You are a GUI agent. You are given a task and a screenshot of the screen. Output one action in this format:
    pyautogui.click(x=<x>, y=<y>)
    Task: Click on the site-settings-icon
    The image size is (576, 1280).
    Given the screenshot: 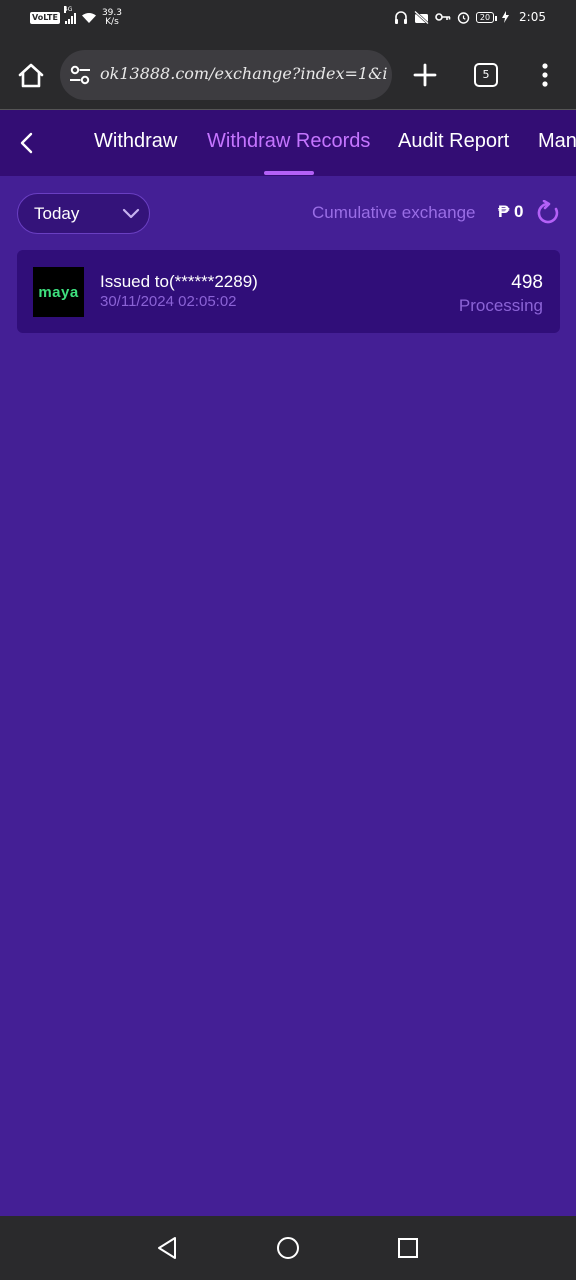 What is the action you would take?
    pyautogui.click(x=80, y=75)
    